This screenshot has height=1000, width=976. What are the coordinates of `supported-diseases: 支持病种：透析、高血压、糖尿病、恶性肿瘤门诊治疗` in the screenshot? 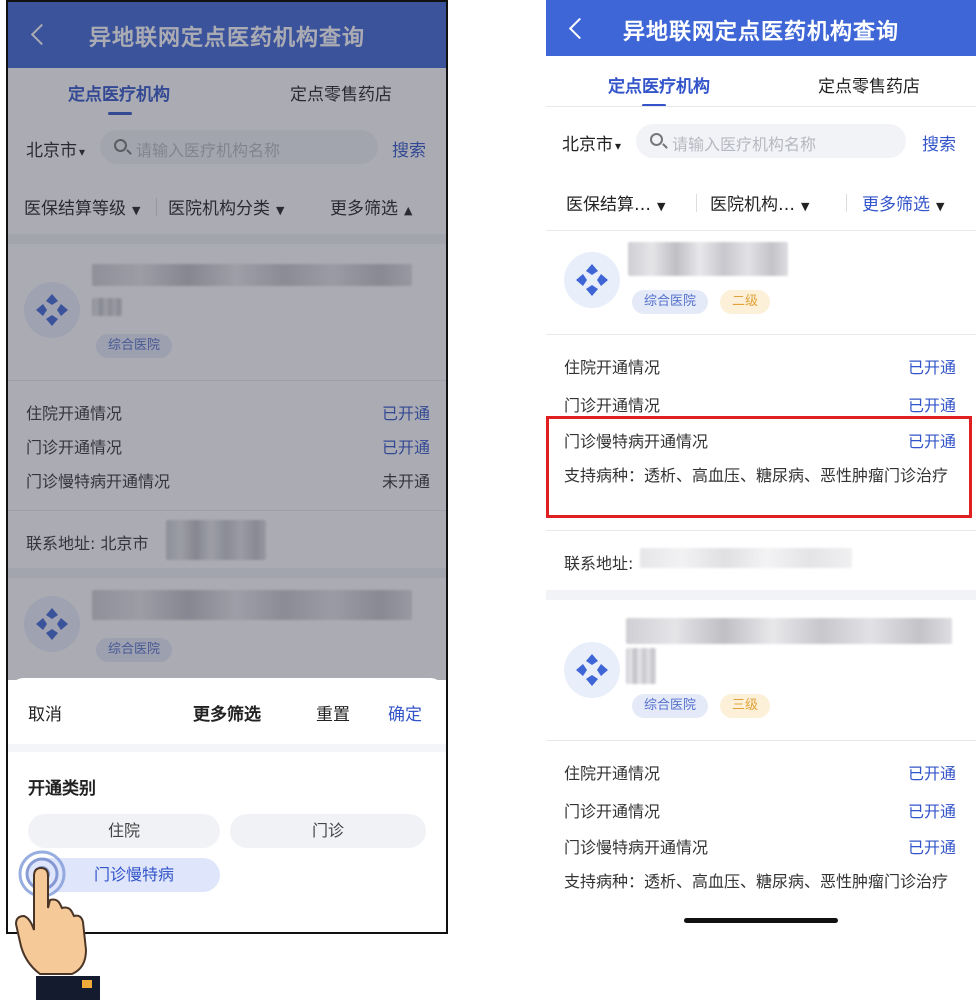 It's located at (756, 881).